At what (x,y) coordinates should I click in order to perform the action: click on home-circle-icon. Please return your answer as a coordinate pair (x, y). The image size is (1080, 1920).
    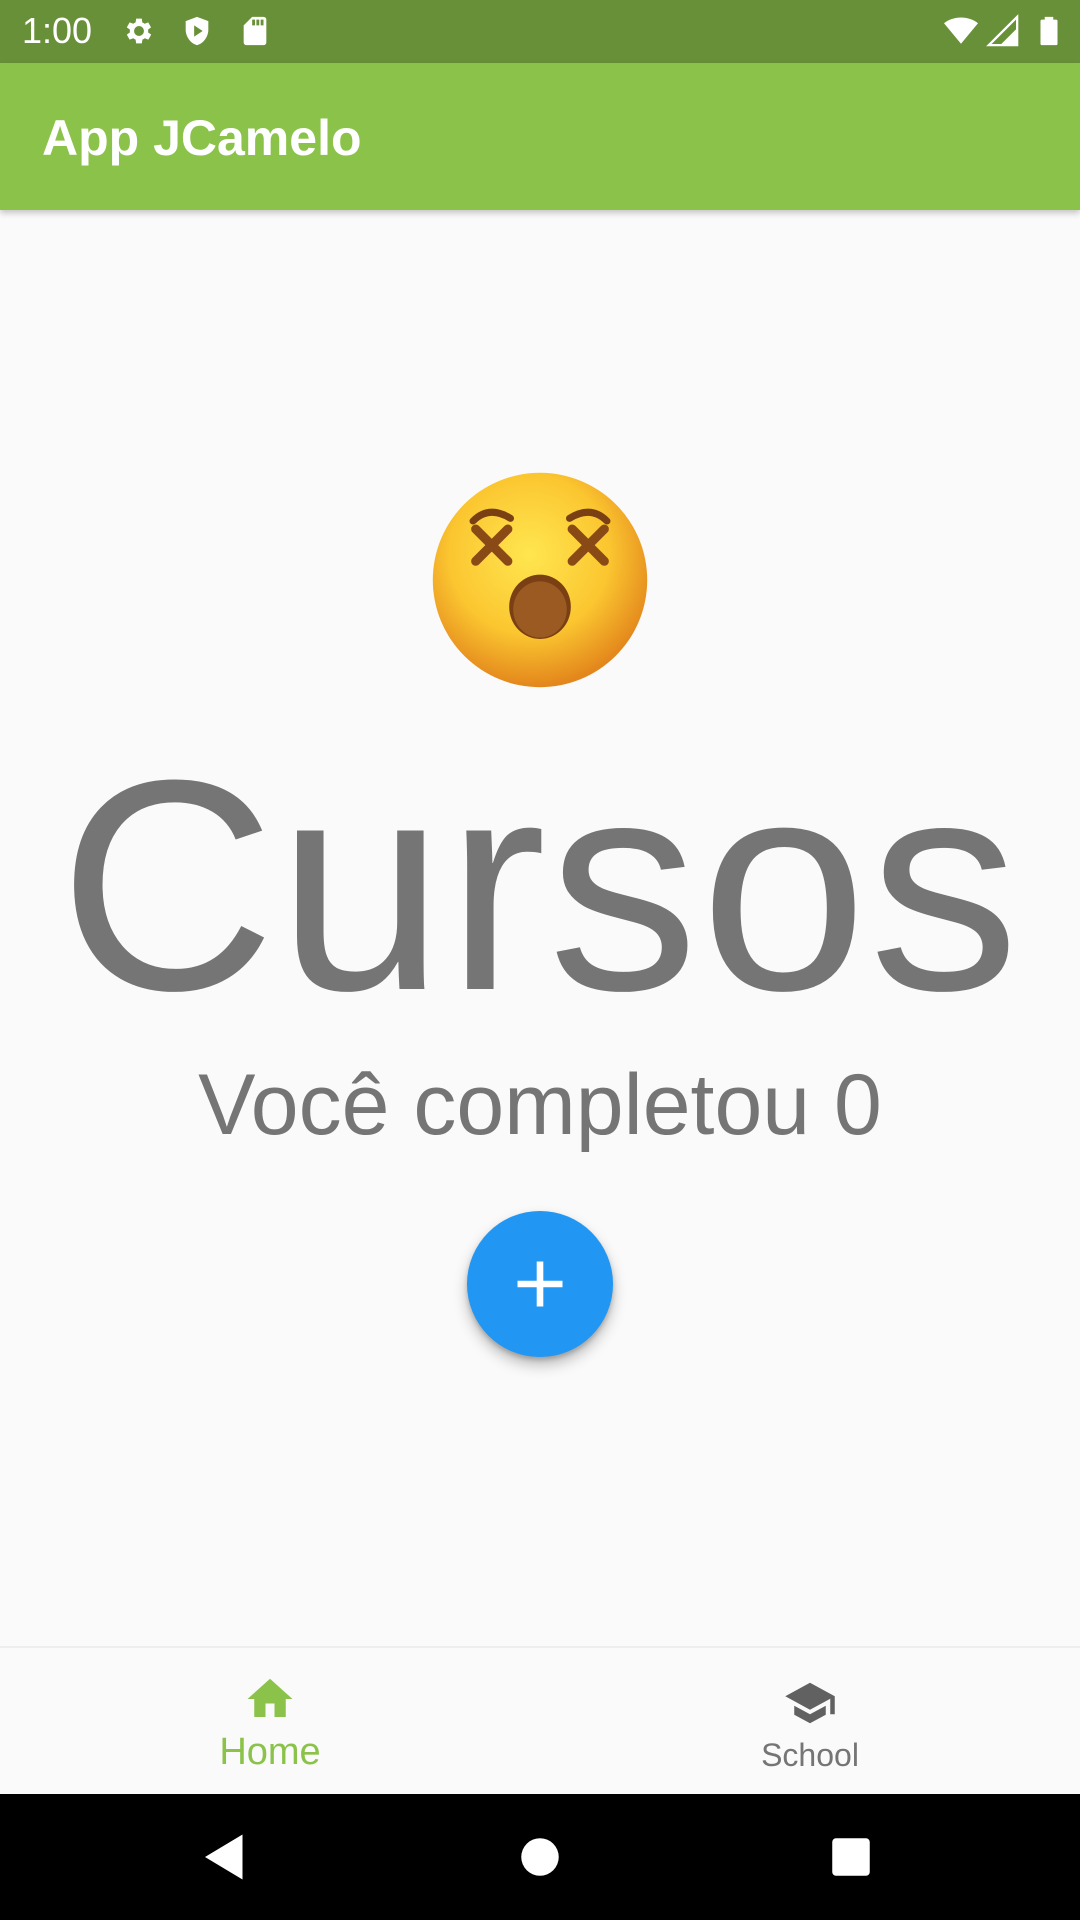
    Looking at the image, I should click on (540, 1857).